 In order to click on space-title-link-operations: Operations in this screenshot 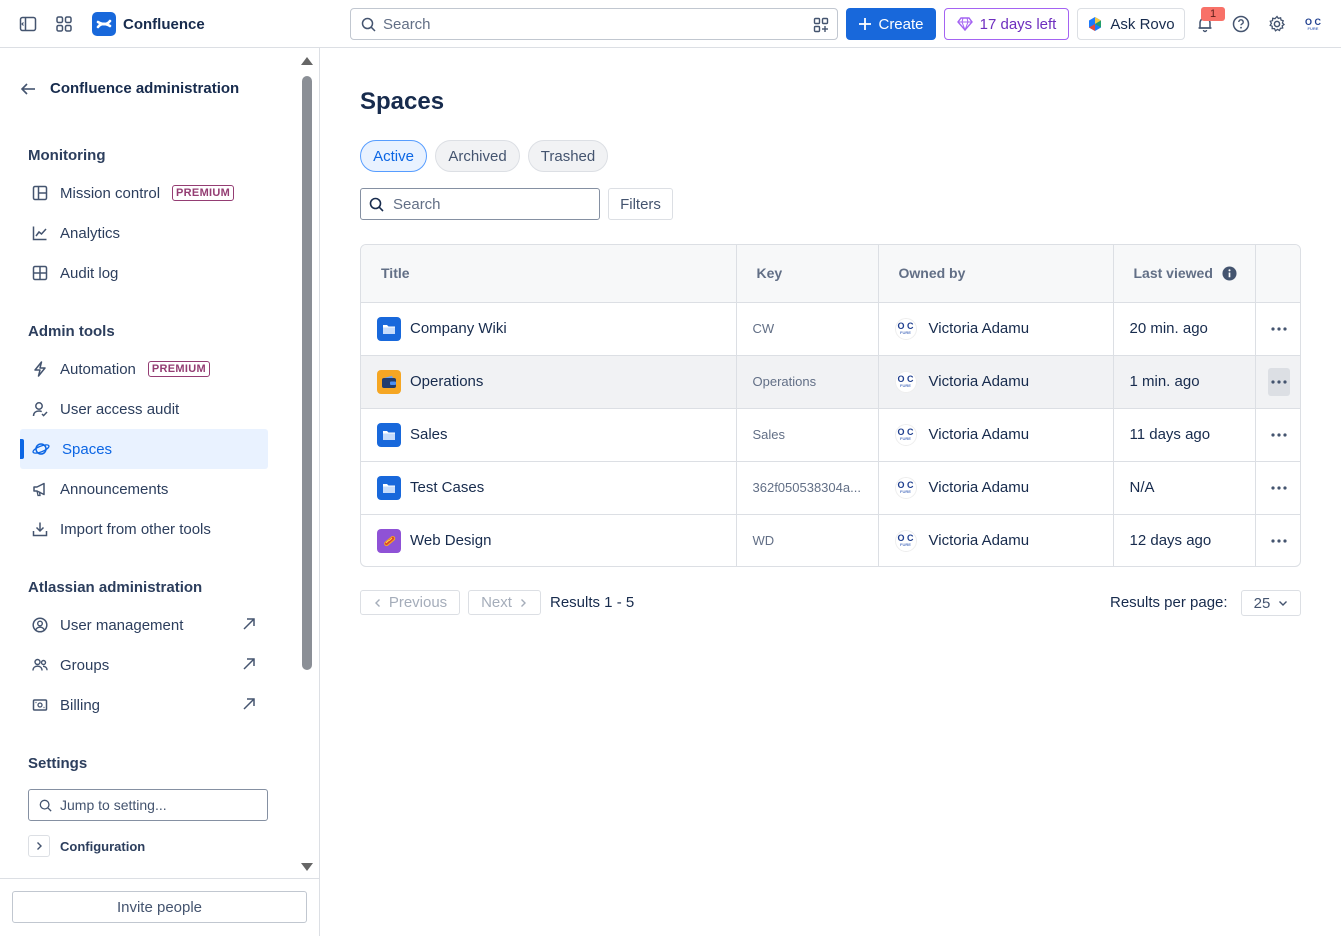, I will do `click(446, 381)`.